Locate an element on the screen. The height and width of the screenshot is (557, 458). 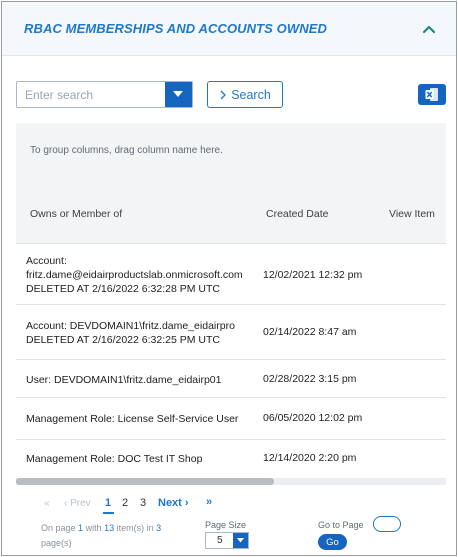
created-date-cell: 12/02/2021 12:32 pm is located at coordinates (313, 275).